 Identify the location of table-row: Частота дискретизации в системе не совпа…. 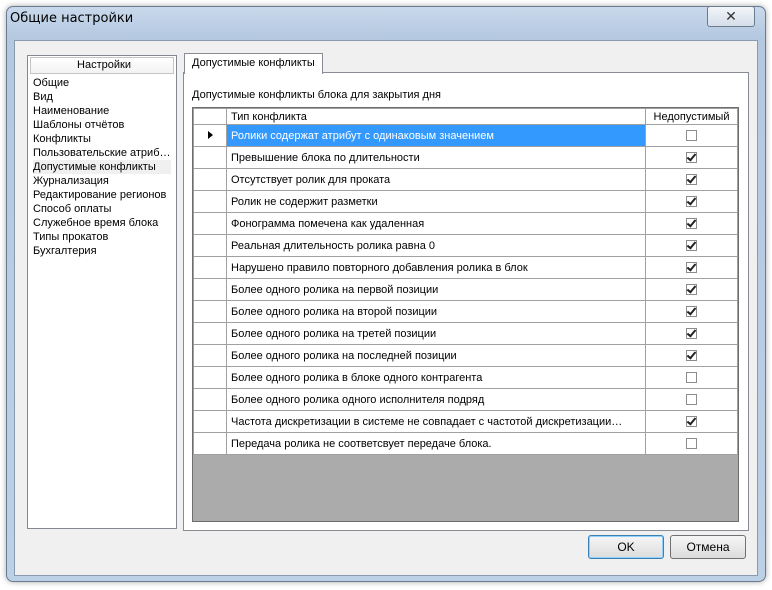
(465, 421).